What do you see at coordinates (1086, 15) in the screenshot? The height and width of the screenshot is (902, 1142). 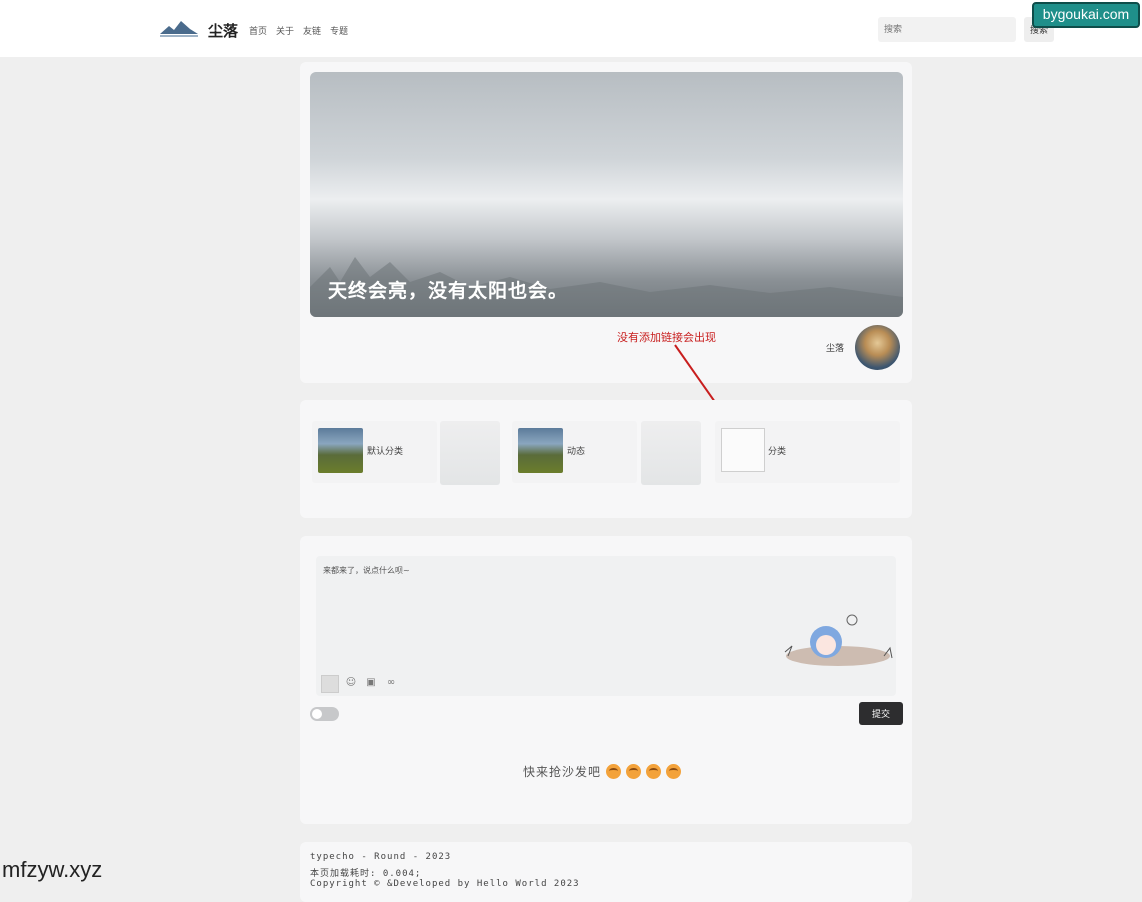 I see `watermark-badge: bygoukai.com` at bounding box center [1086, 15].